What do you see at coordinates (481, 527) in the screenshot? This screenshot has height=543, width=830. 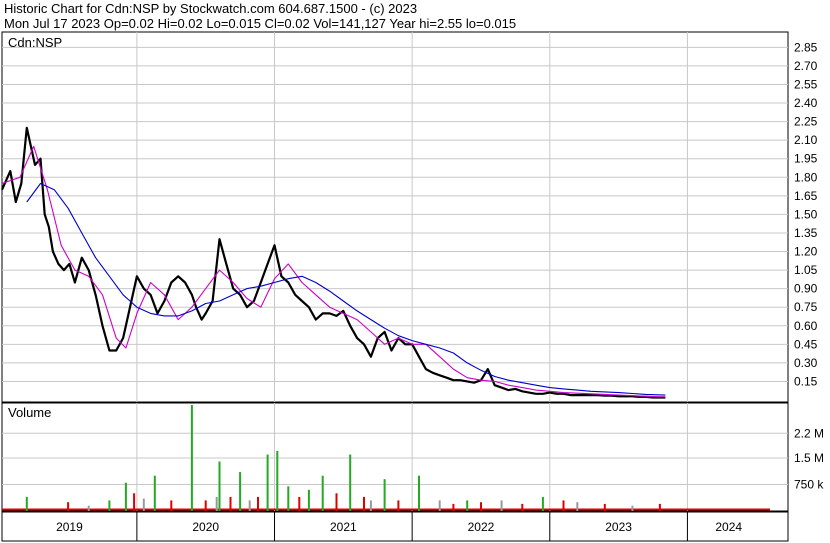 I see `x-tick-label: 2022` at bounding box center [481, 527].